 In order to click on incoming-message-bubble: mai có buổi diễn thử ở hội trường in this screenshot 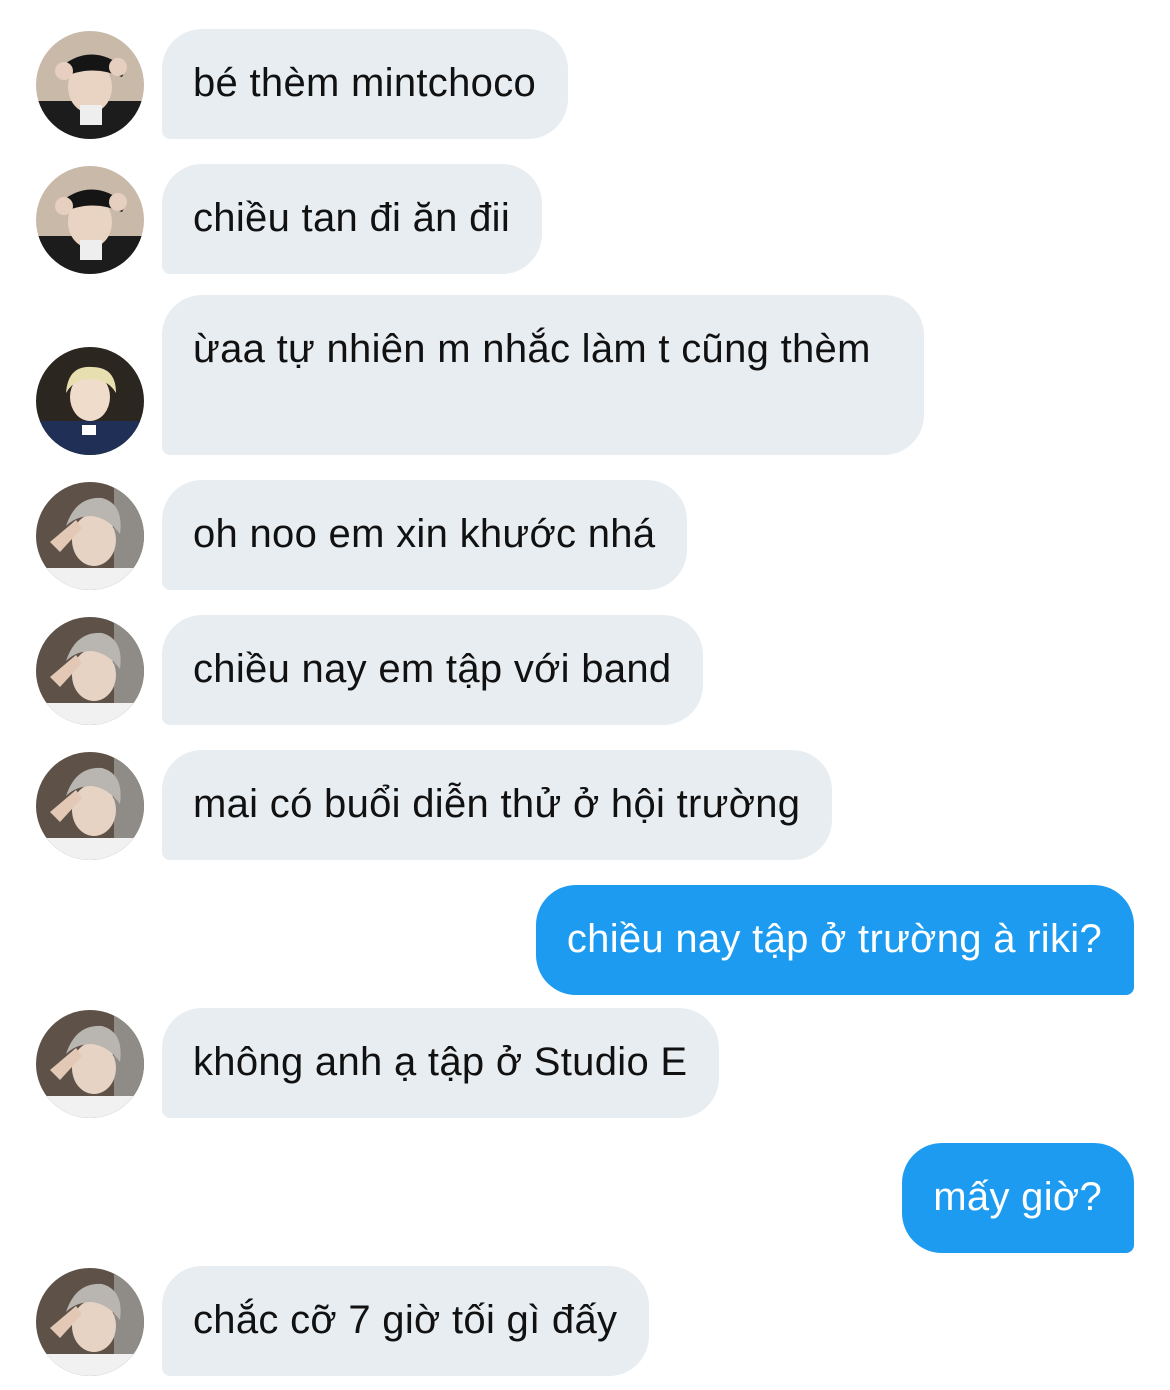, I will do `click(497, 805)`.